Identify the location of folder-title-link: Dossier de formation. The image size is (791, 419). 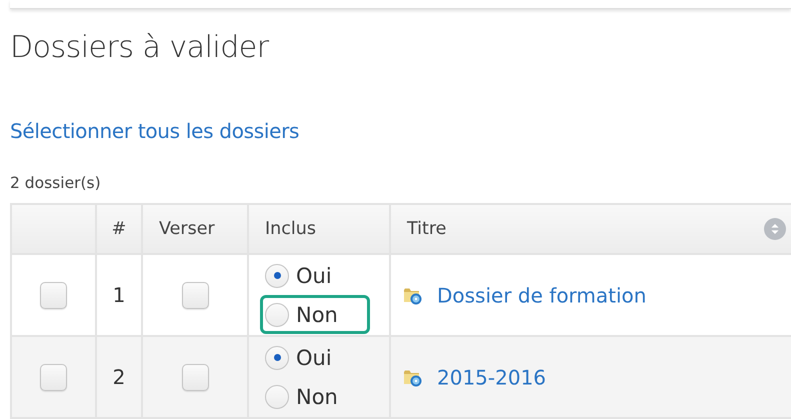
(541, 296).